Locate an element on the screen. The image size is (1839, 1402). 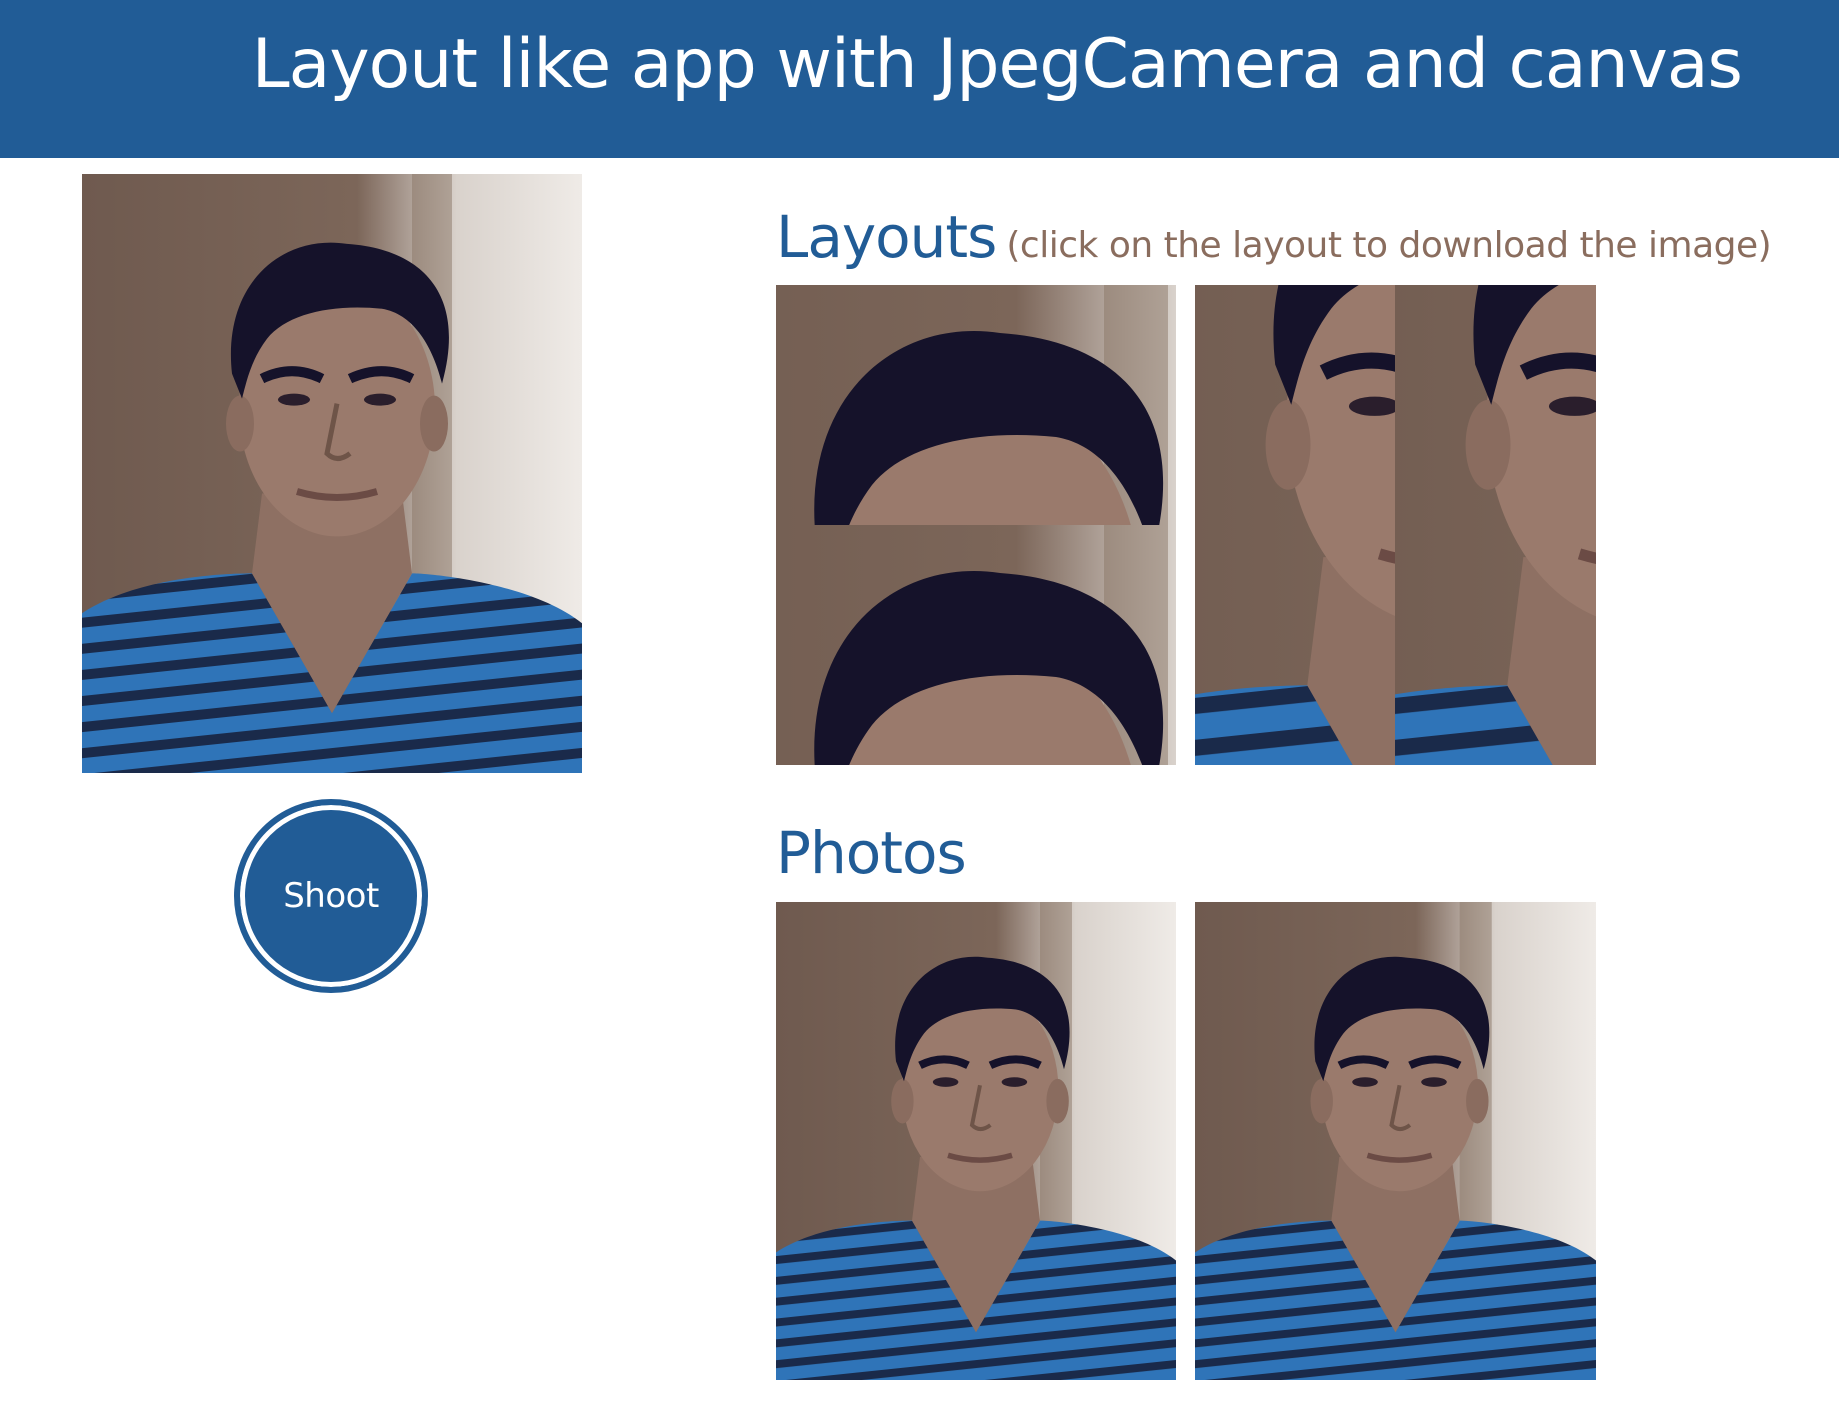
layouts-title: Layouts is located at coordinates (886, 237).